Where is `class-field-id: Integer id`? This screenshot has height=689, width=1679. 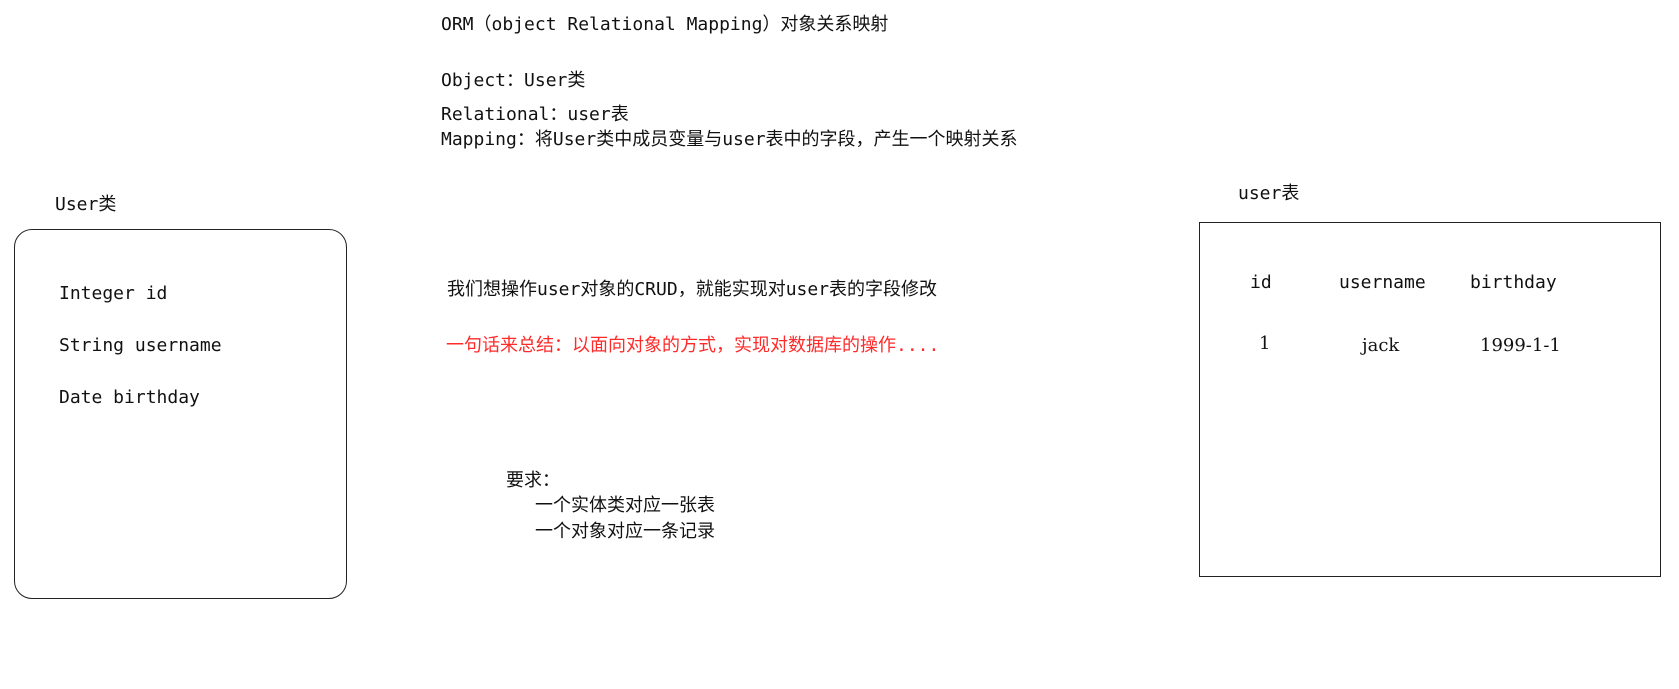 class-field-id: Integer id is located at coordinates (113, 293).